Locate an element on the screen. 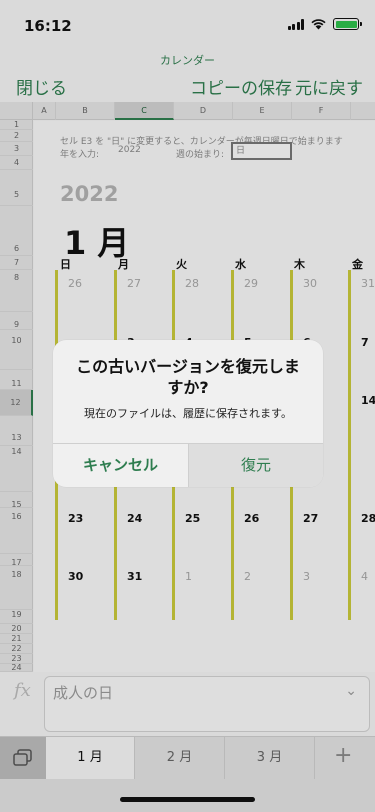  row-header: 7 is located at coordinates (16, 263).